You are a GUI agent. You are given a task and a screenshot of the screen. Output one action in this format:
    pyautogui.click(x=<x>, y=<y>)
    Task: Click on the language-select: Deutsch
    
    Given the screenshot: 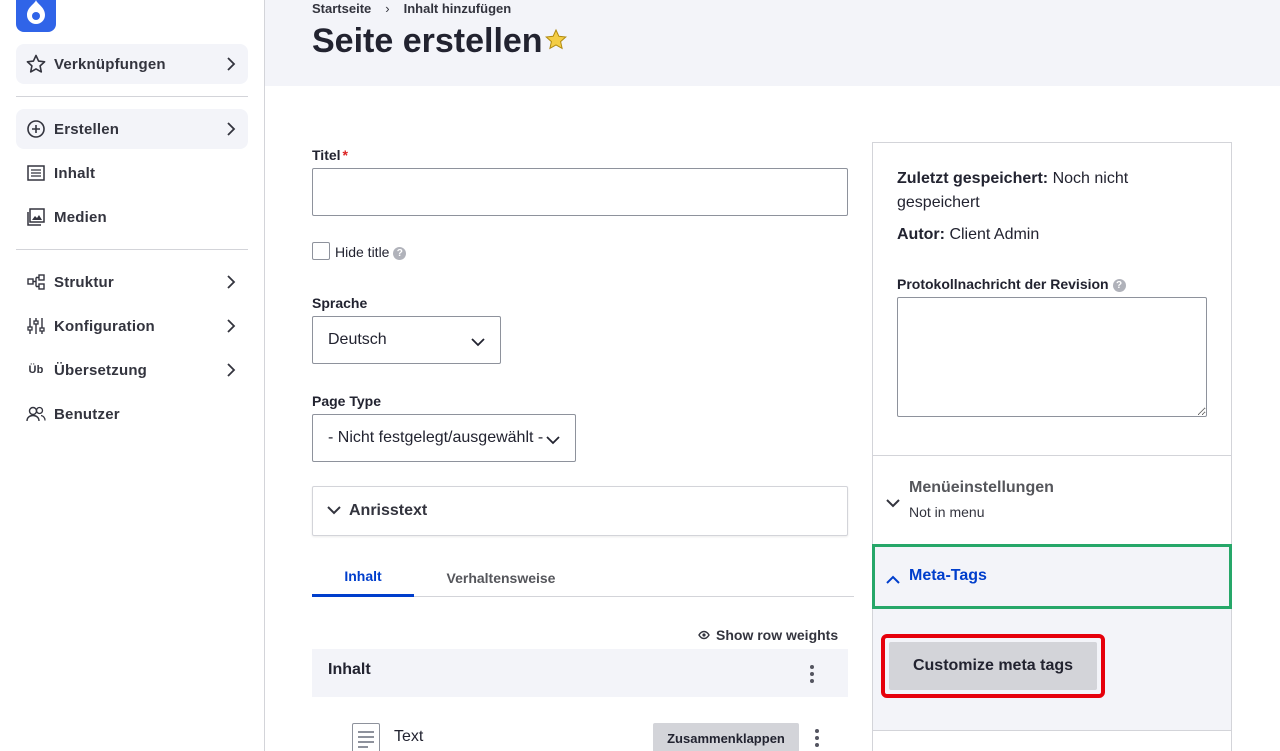 What is the action you would take?
    pyautogui.click(x=406, y=340)
    